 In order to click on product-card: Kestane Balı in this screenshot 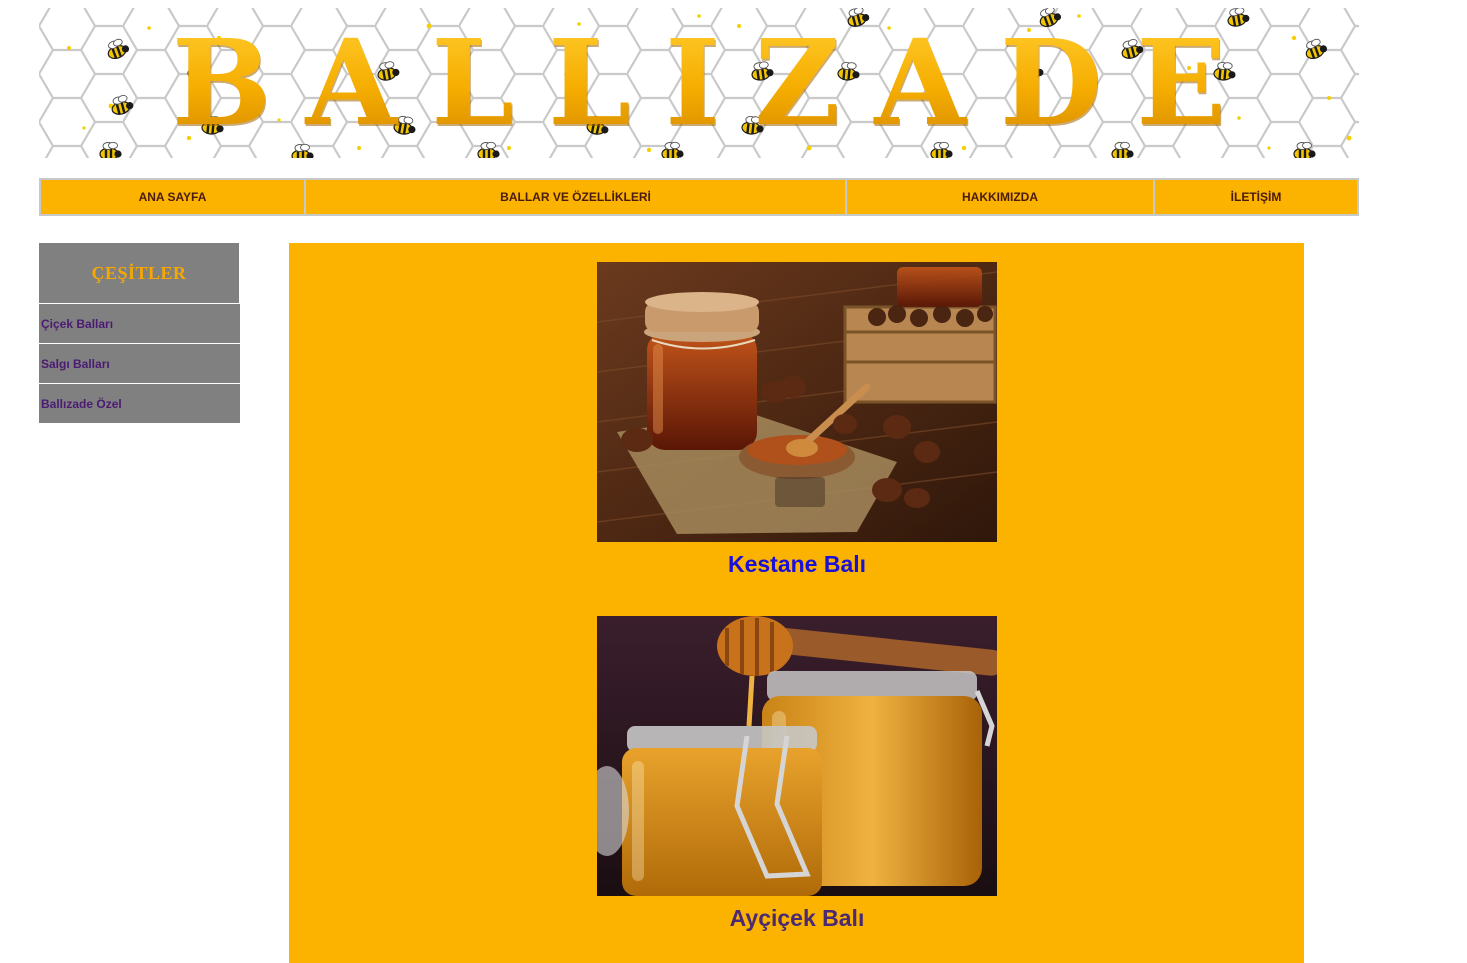, I will do `click(797, 420)`.